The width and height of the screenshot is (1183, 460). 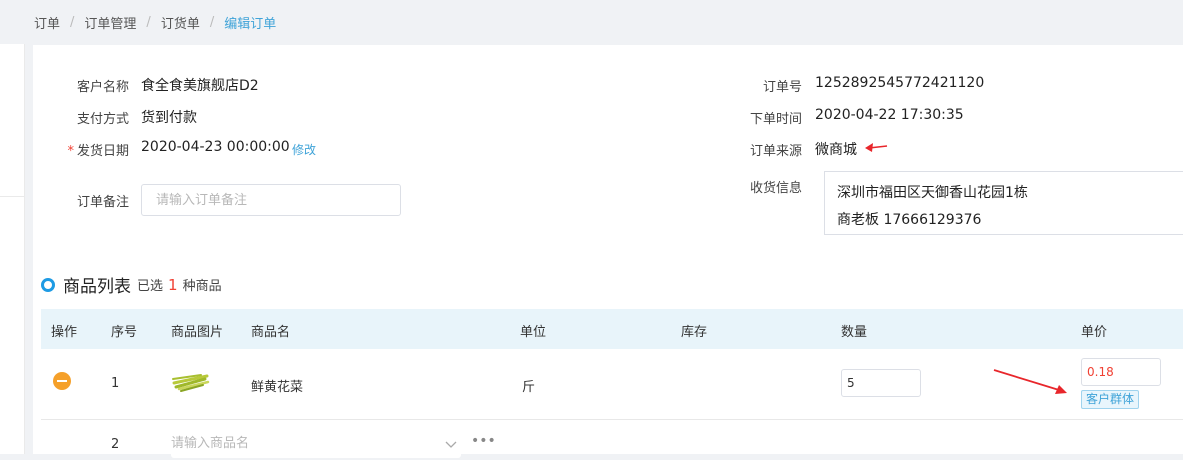 I want to click on shipping-label: 收货信息, so click(x=775, y=188).